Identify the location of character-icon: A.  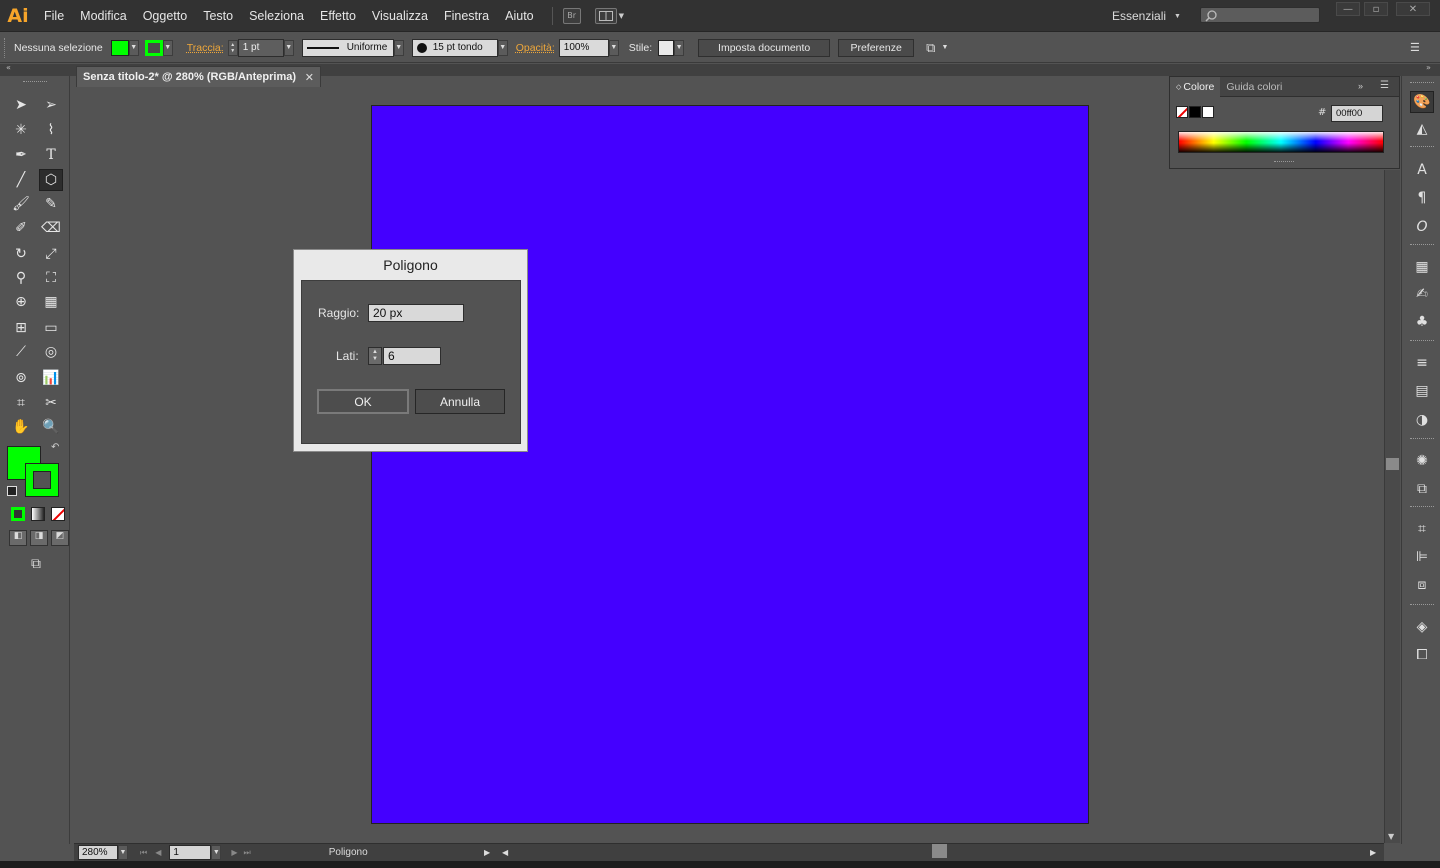
(1422, 170).